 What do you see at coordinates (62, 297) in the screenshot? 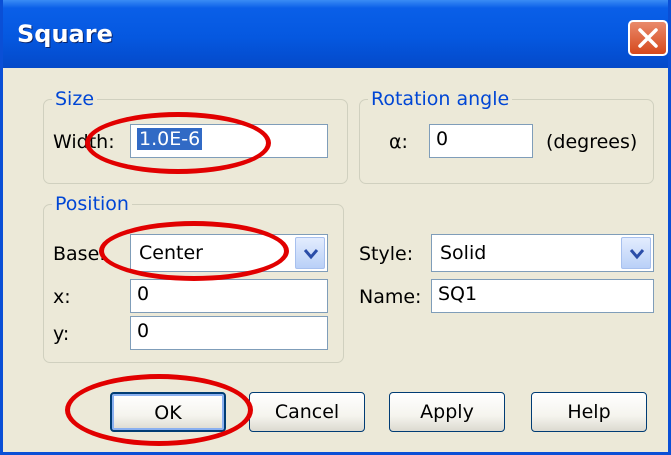
I see `x-label: x:` at bounding box center [62, 297].